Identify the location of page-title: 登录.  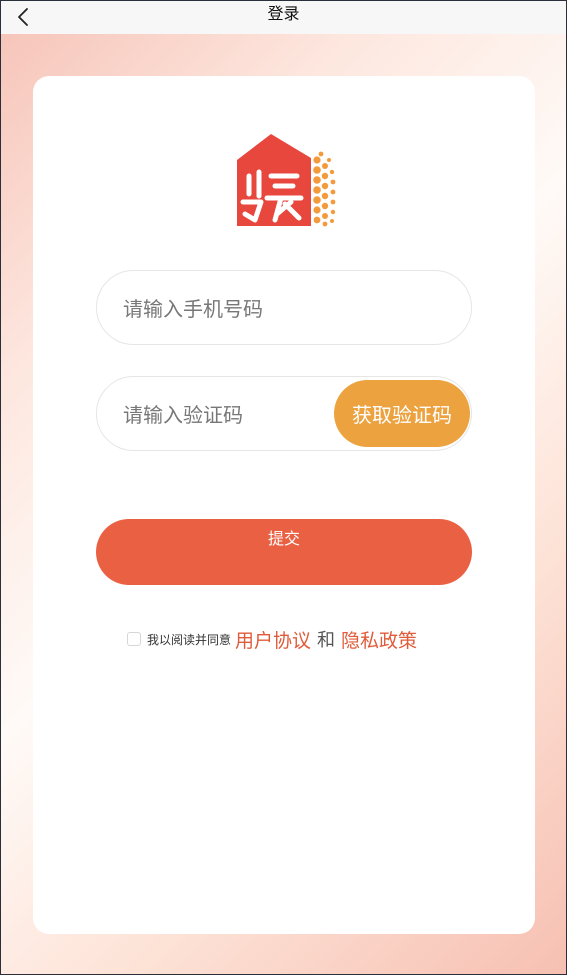
(283, 13).